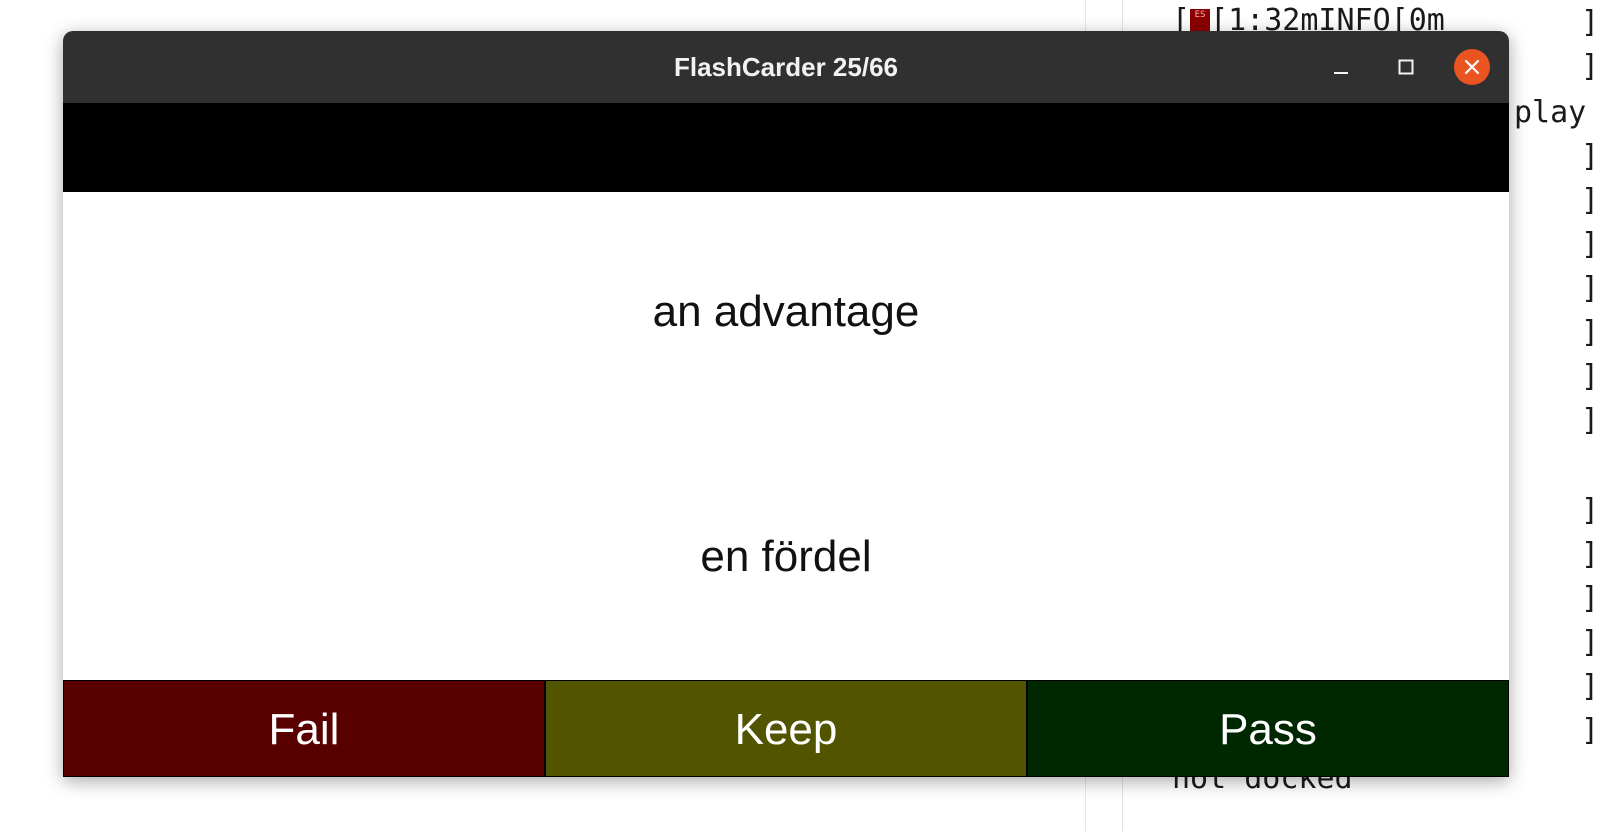 The height and width of the screenshot is (831, 1606). I want to click on close-icon, so click(1472, 67).